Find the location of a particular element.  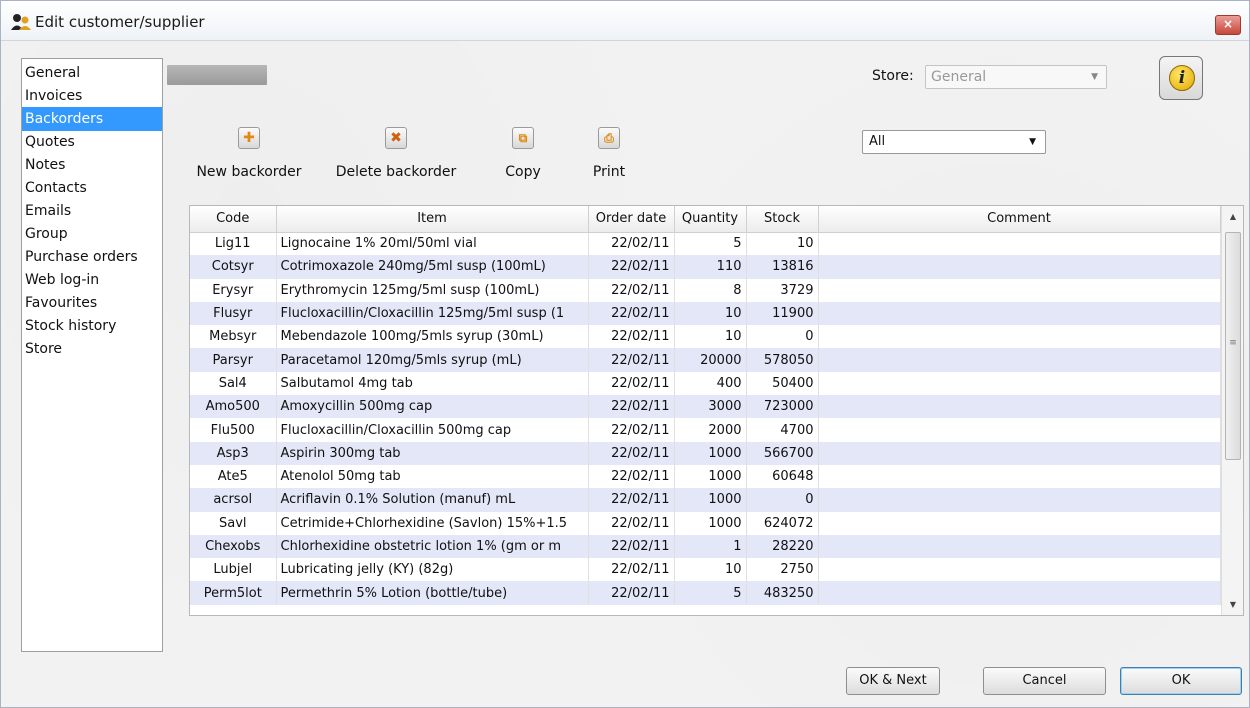

add-icon: ✚ is located at coordinates (249, 138).